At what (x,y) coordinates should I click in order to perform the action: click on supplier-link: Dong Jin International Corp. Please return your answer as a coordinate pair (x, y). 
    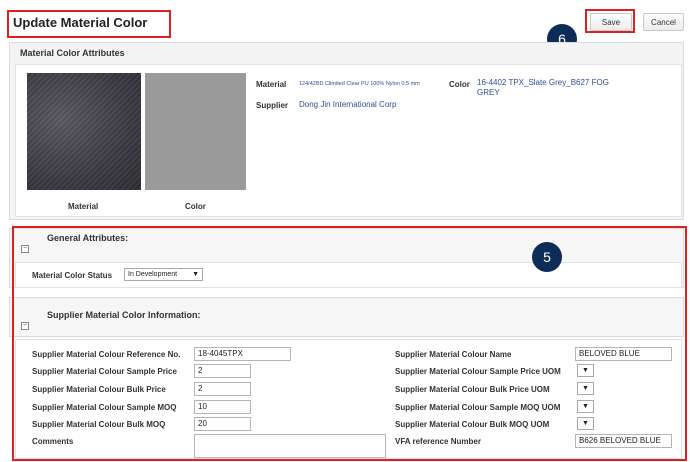
    Looking at the image, I should click on (347, 104).